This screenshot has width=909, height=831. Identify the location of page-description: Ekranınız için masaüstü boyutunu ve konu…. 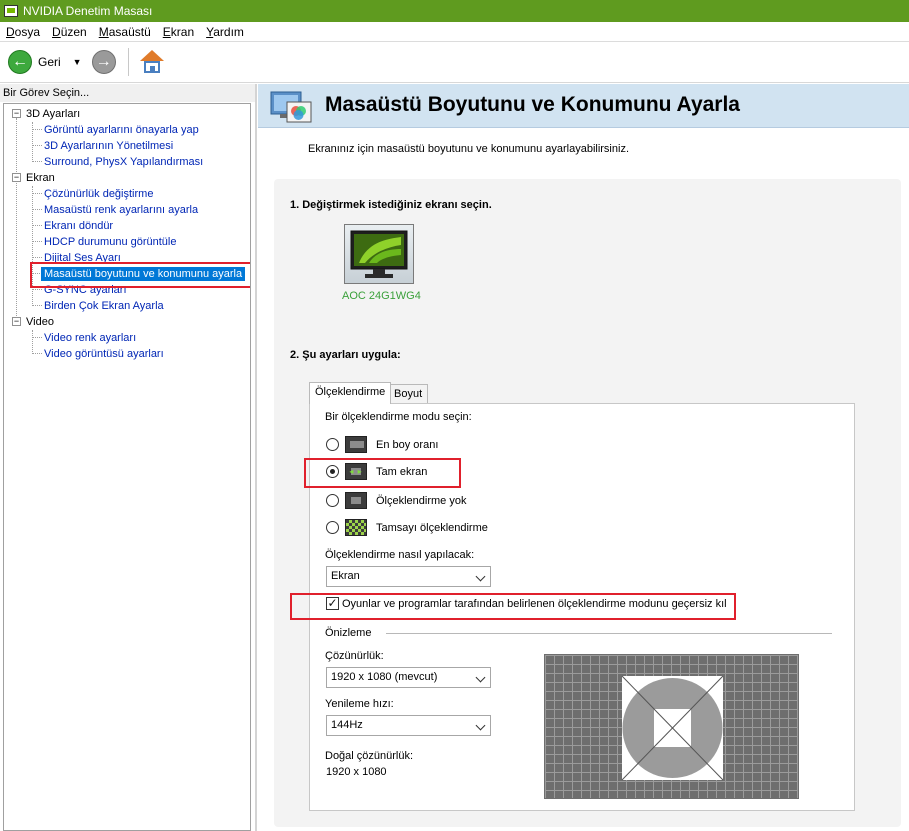
(468, 149).